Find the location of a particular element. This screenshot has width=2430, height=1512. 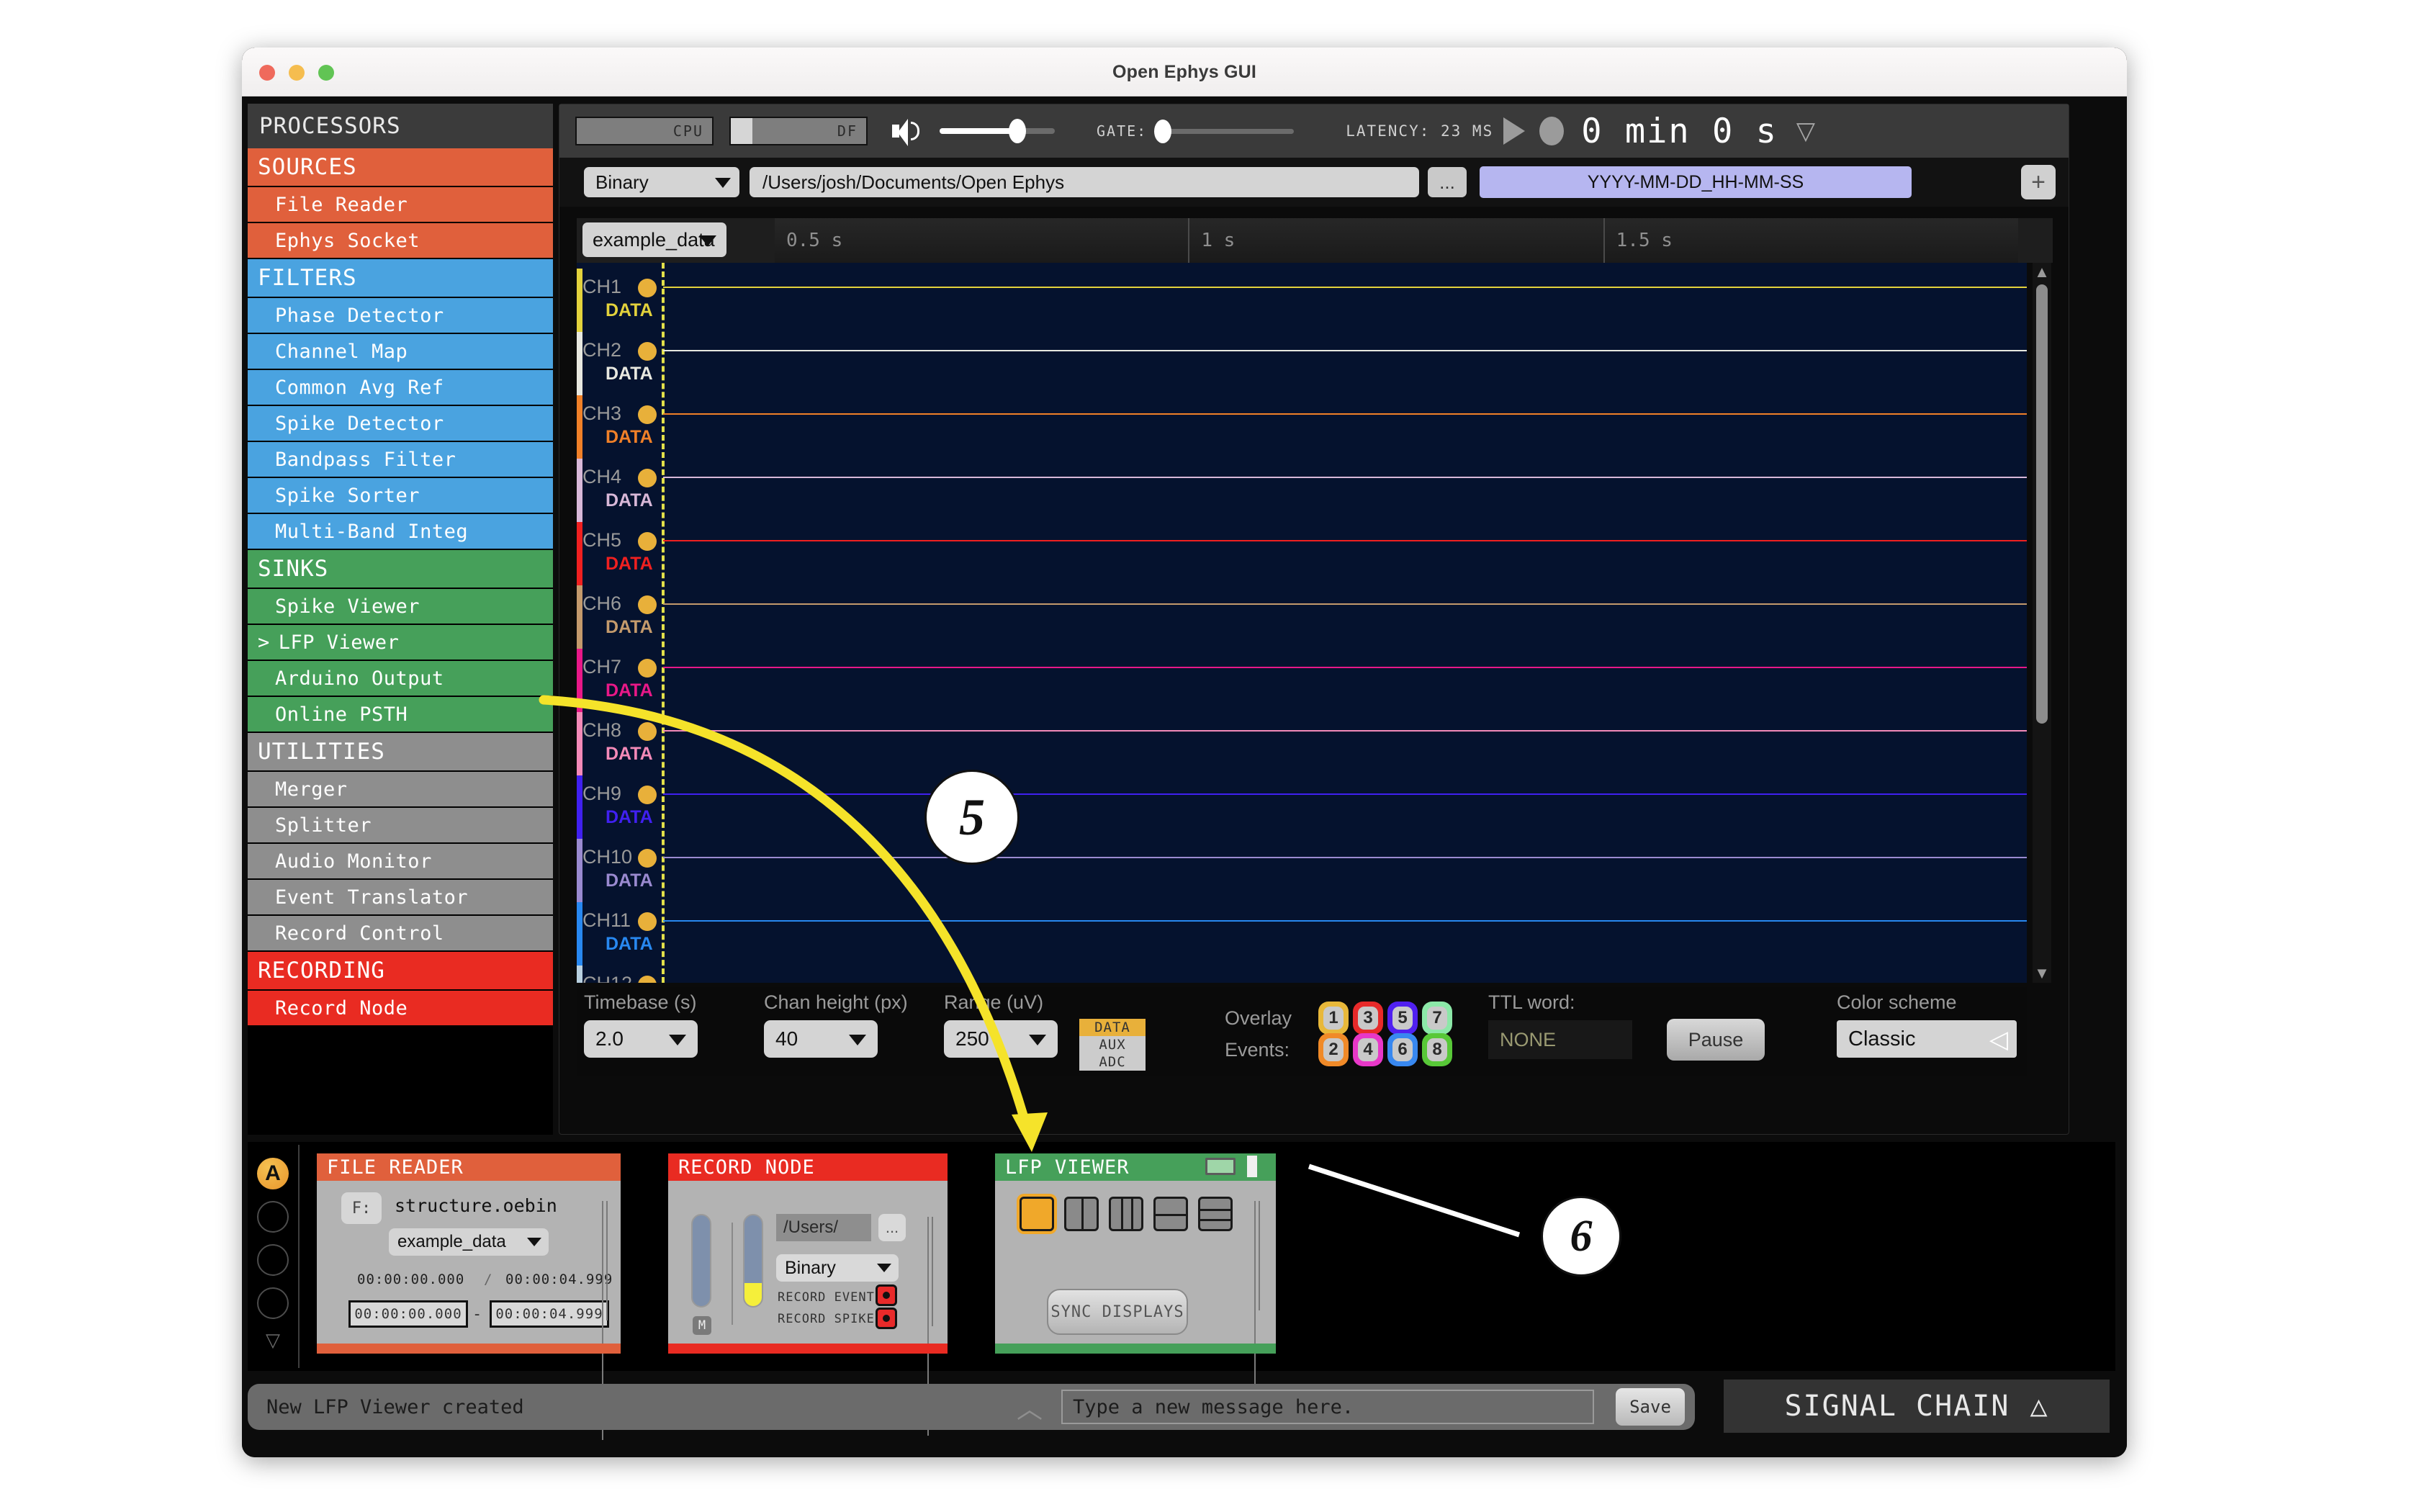

chevron-up-icon: ︿ is located at coordinates (1030, 1407).